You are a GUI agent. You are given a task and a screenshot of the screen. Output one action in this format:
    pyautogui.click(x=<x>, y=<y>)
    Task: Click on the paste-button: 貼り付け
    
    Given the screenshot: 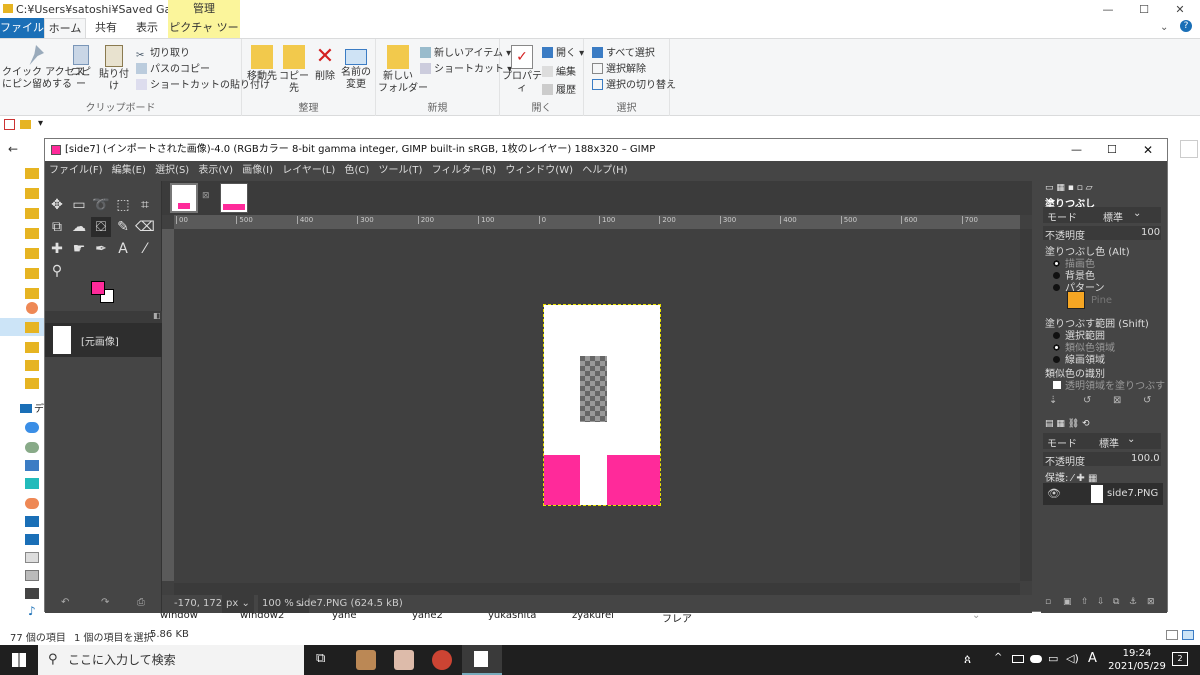 What is the action you would take?
    pyautogui.click(x=114, y=69)
    